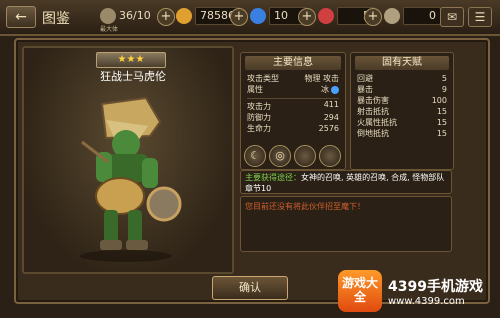 This screenshot has height=318, width=500. What do you see at coordinates (439, 100) in the screenshot?
I see `talent-value: 100` at bounding box center [439, 100].